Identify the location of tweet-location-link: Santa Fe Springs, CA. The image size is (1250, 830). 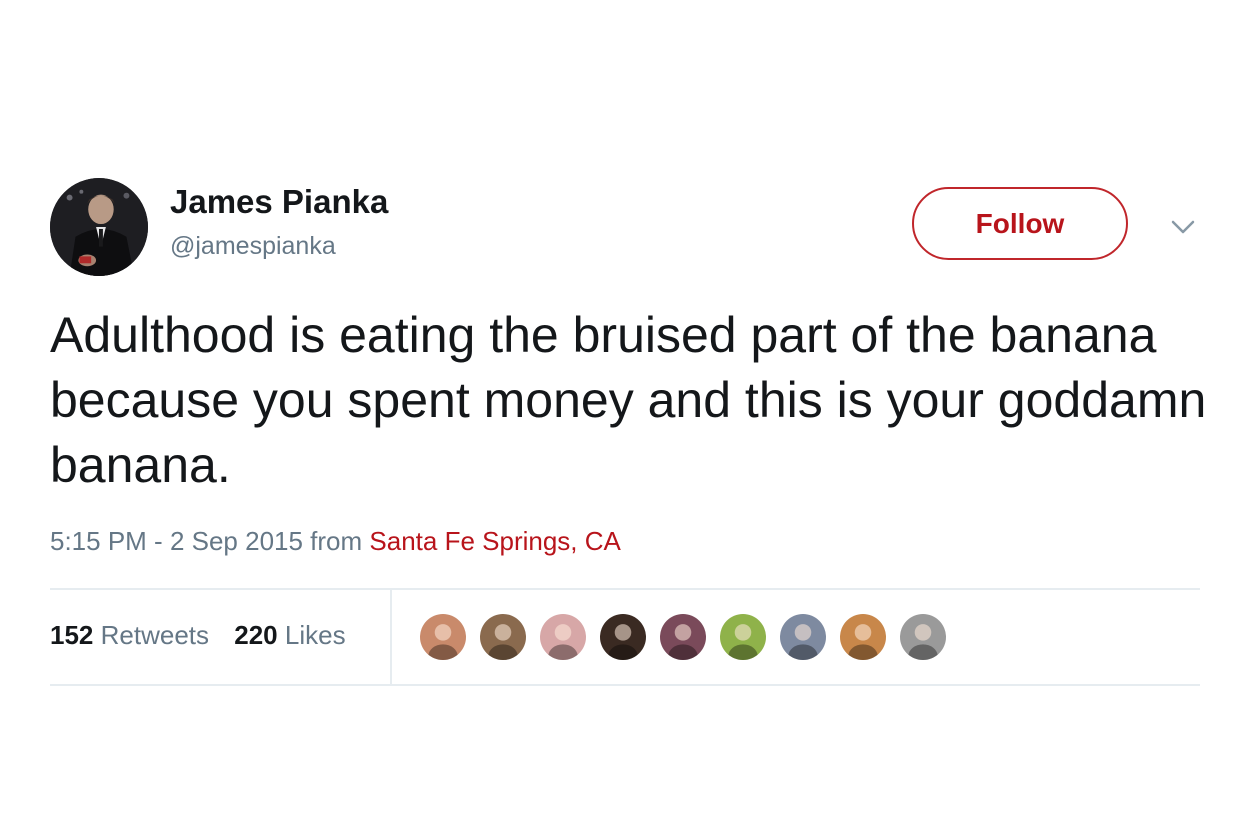
(494, 541).